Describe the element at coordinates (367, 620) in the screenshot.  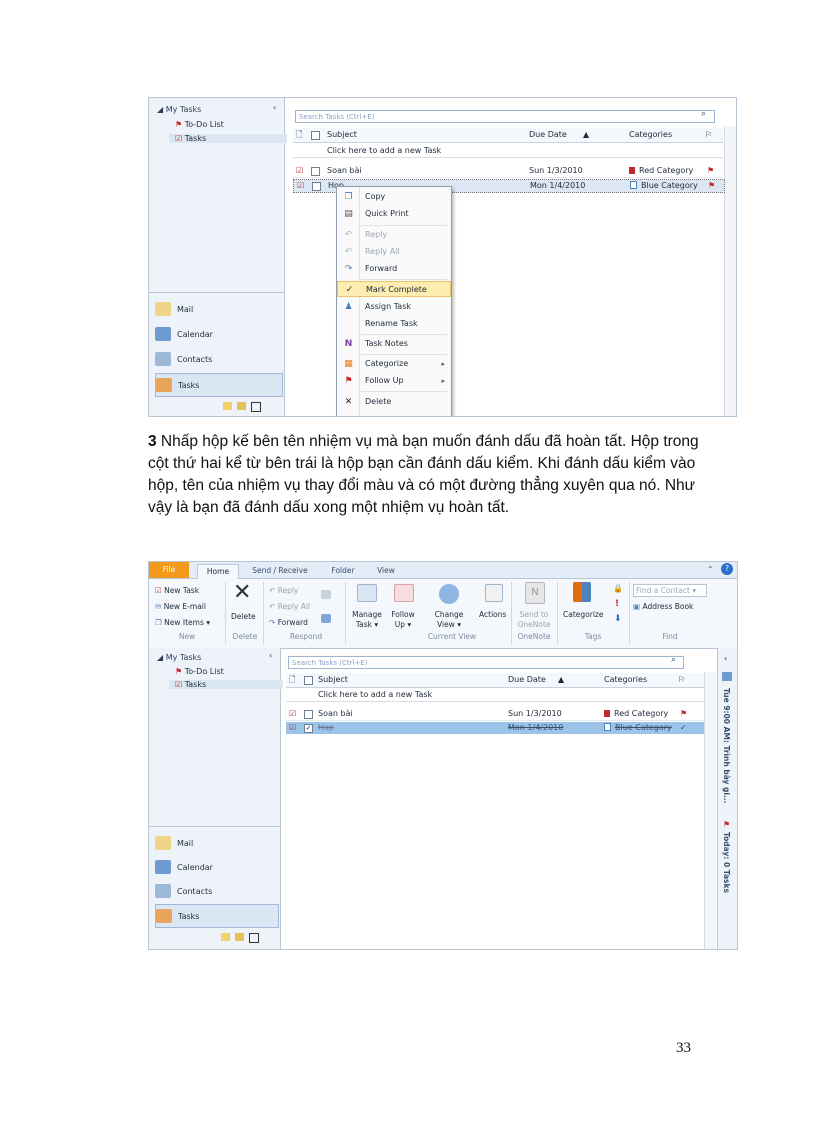
I see `manage-task-button: Manage Task ▾` at that location.